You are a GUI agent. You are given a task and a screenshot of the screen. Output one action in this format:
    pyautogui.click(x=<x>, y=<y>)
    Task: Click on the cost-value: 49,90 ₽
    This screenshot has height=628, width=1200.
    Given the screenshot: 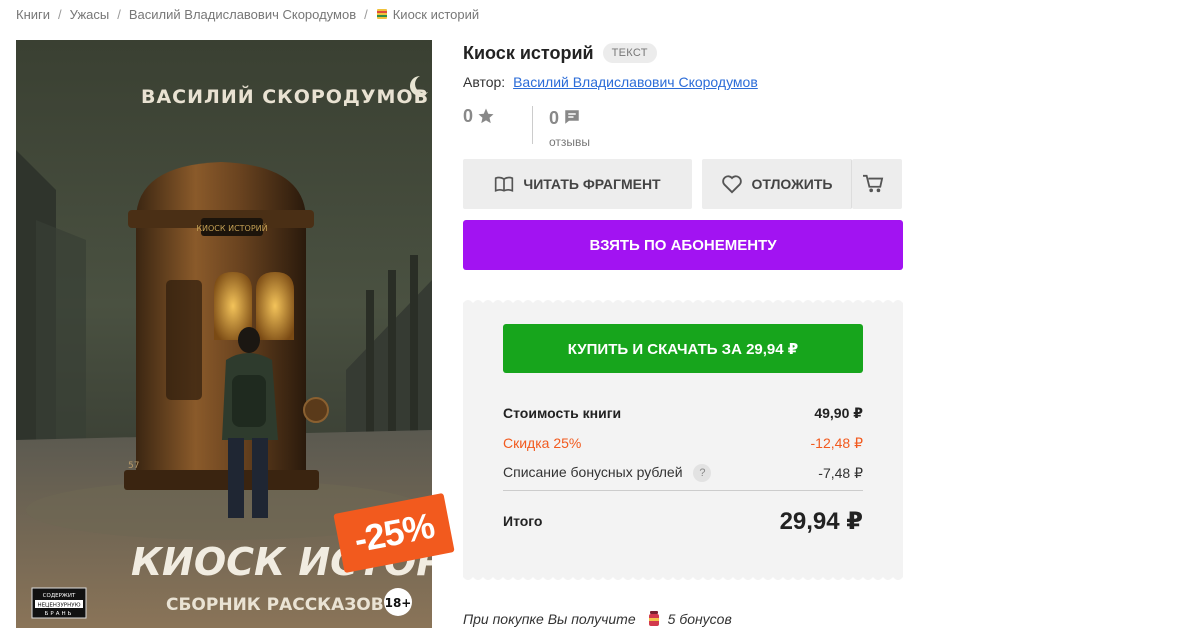 What is the action you would take?
    pyautogui.click(x=838, y=412)
    